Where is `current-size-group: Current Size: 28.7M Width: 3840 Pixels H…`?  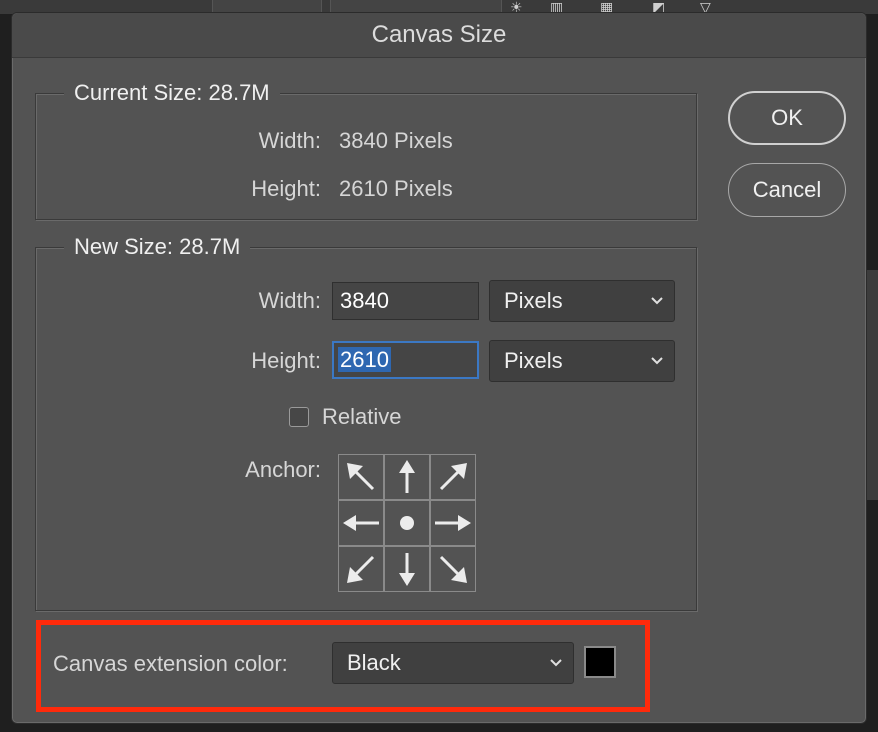 current-size-group: Current Size: 28.7M Width: 3840 Pixels H… is located at coordinates (366, 149).